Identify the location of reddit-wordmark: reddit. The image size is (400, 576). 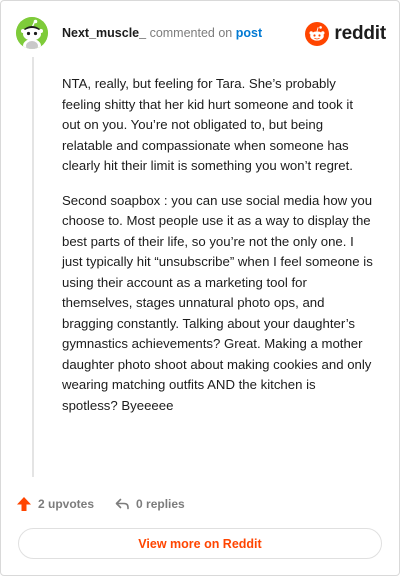
(360, 33).